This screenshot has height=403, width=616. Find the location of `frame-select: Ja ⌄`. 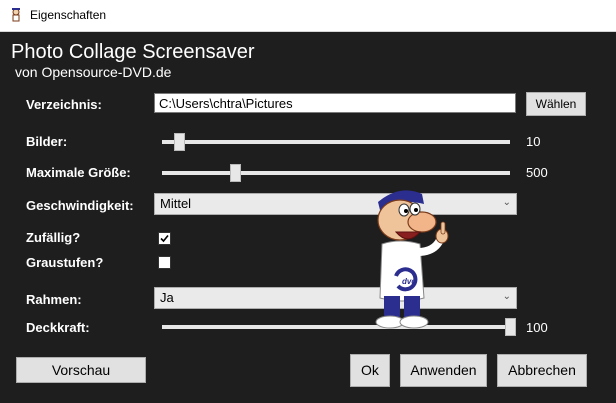

frame-select: Ja ⌄ is located at coordinates (335, 298).